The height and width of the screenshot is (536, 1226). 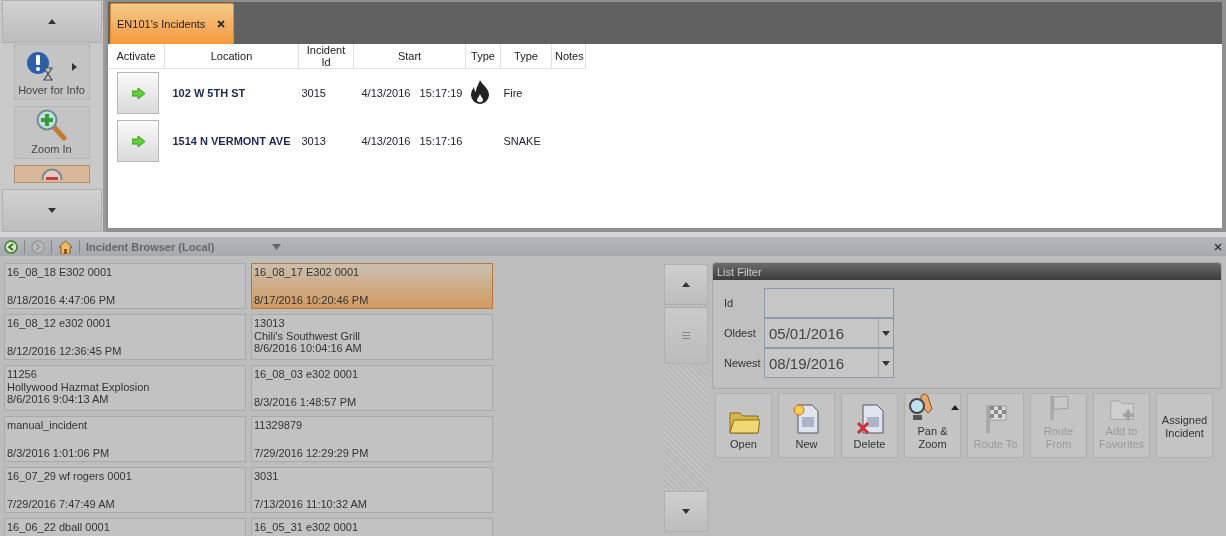 What do you see at coordinates (743, 425) in the screenshot?
I see `toolbar-button: Open` at bounding box center [743, 425].